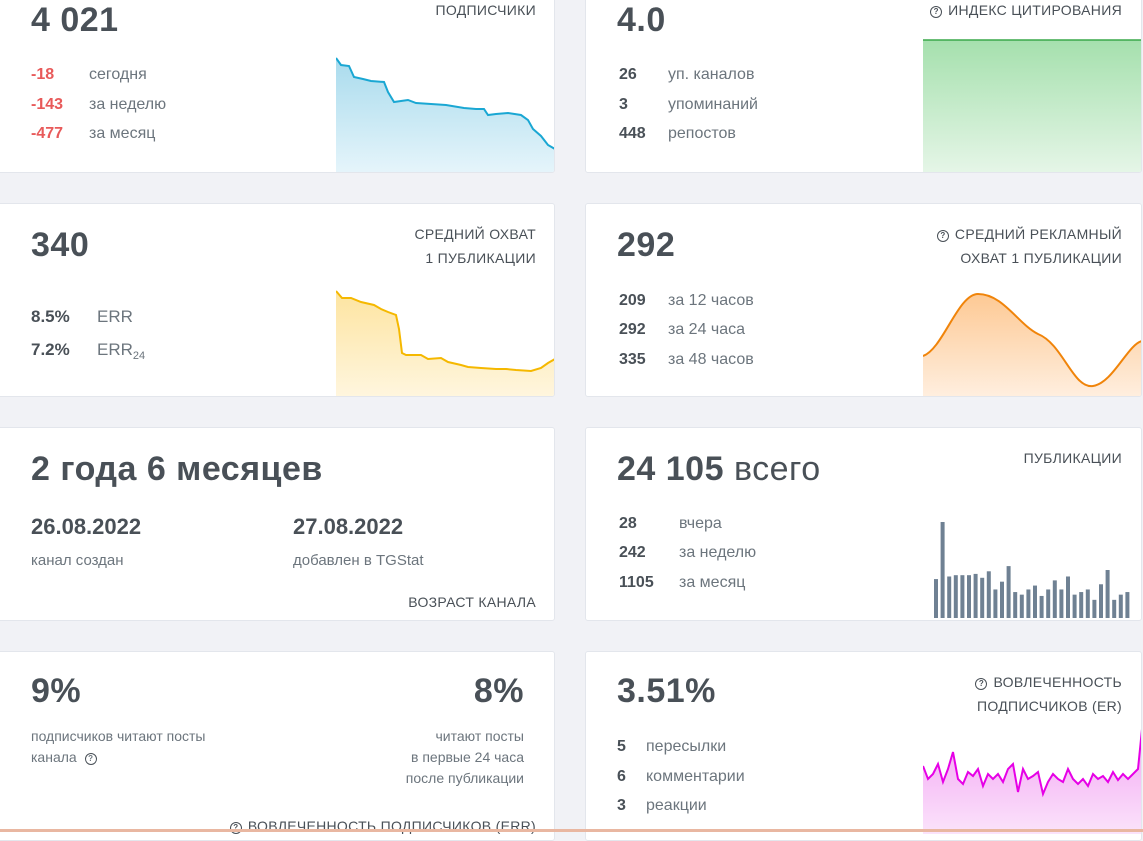 The width and height of the screenshot is (1143, 841). What do you see at coordinates (695, 776) in the screenshot?
I see `row-text: комментарии` at bounding box center [695, 776].